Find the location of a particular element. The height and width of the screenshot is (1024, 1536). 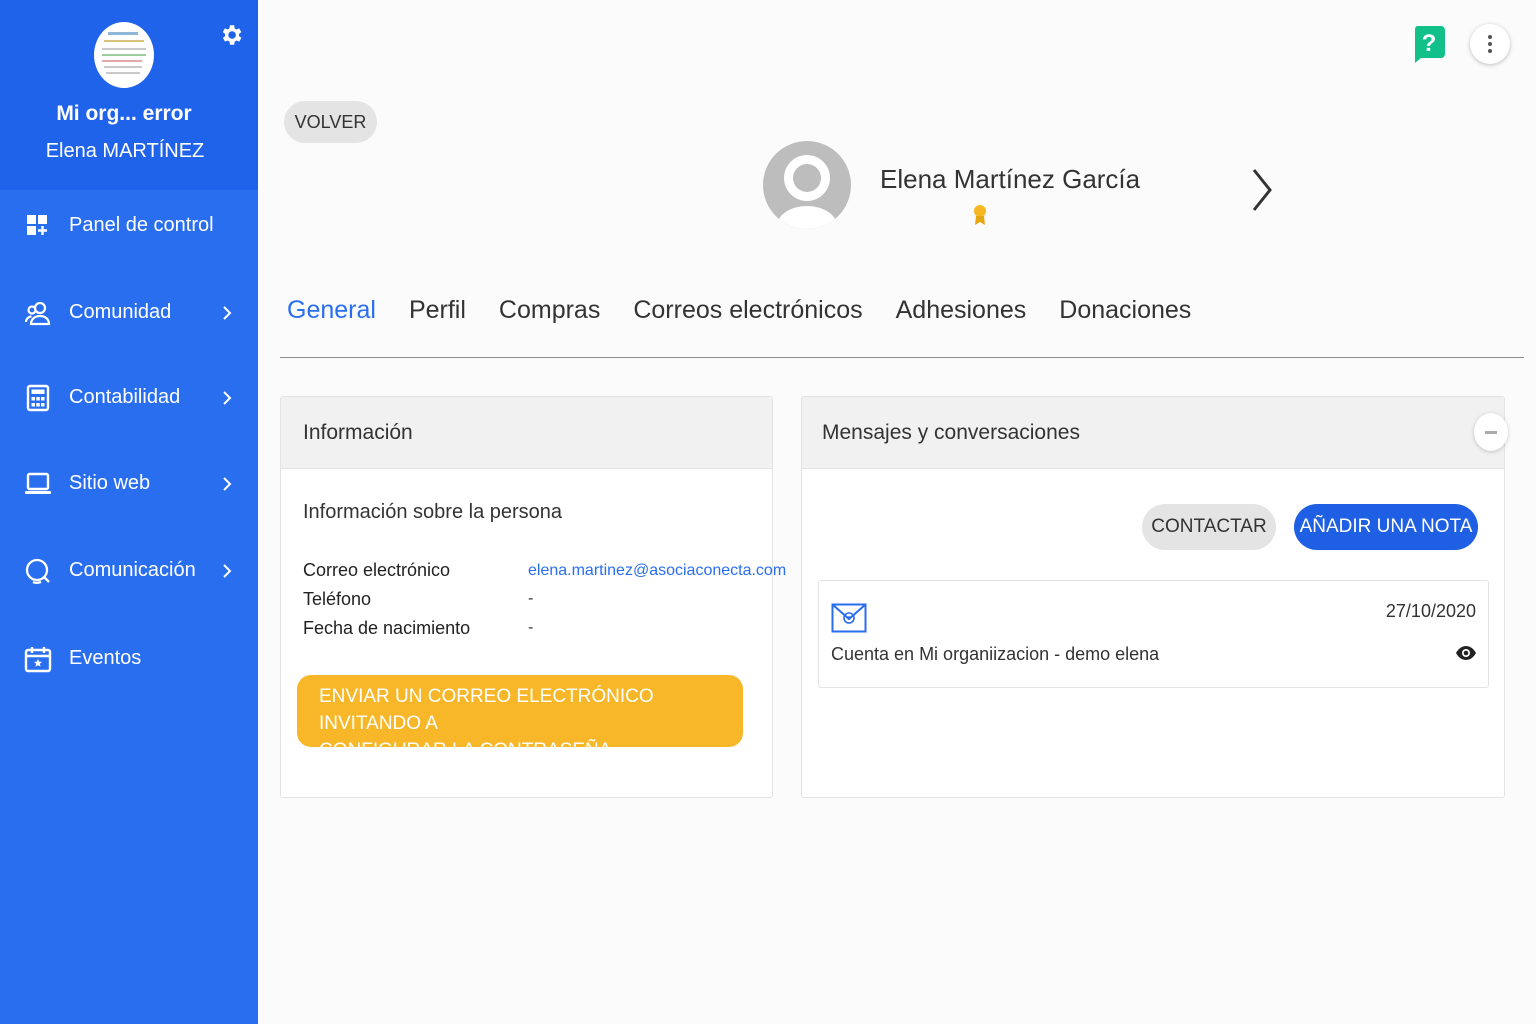

sidebar-item-label: Comunicación is located at coordinates (132, 570).